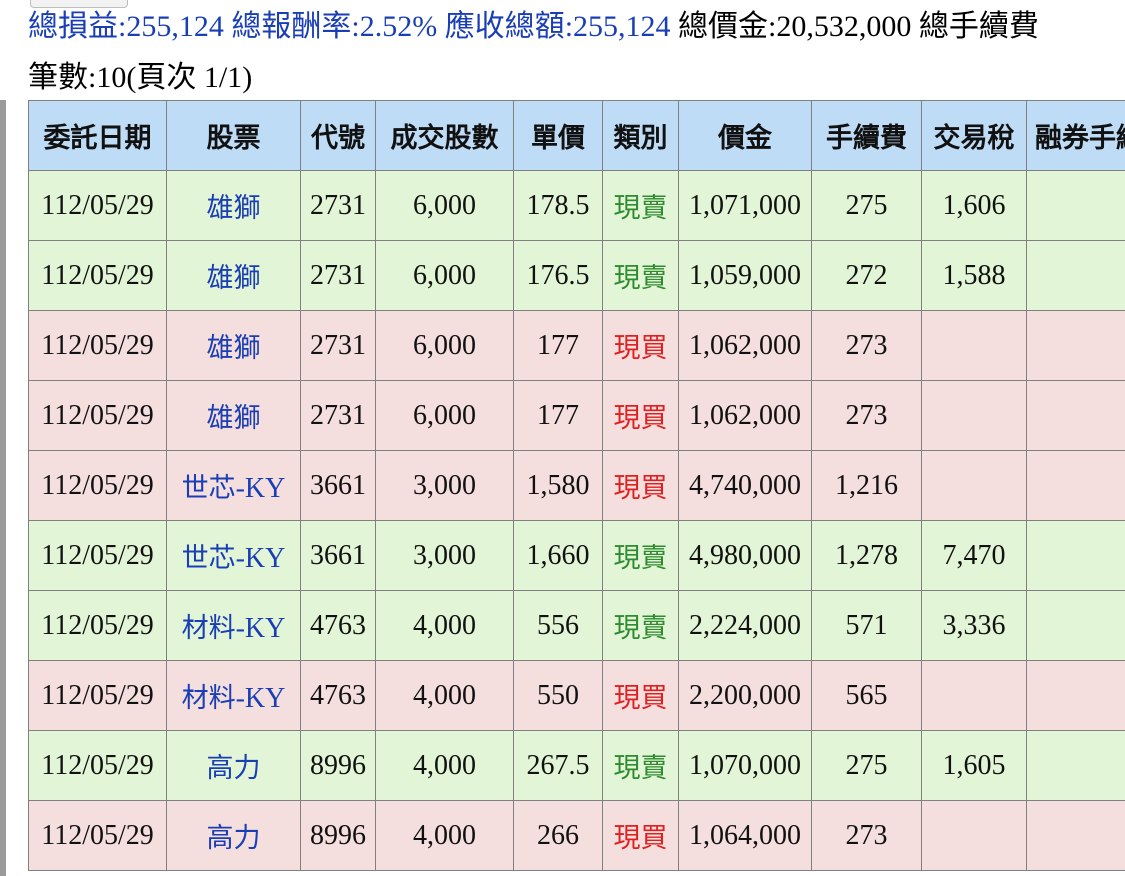  What do you see at coordinates (558, 275) in the screenshot?
I see `cell-price: 176.5` at bounding box center [558, 275].